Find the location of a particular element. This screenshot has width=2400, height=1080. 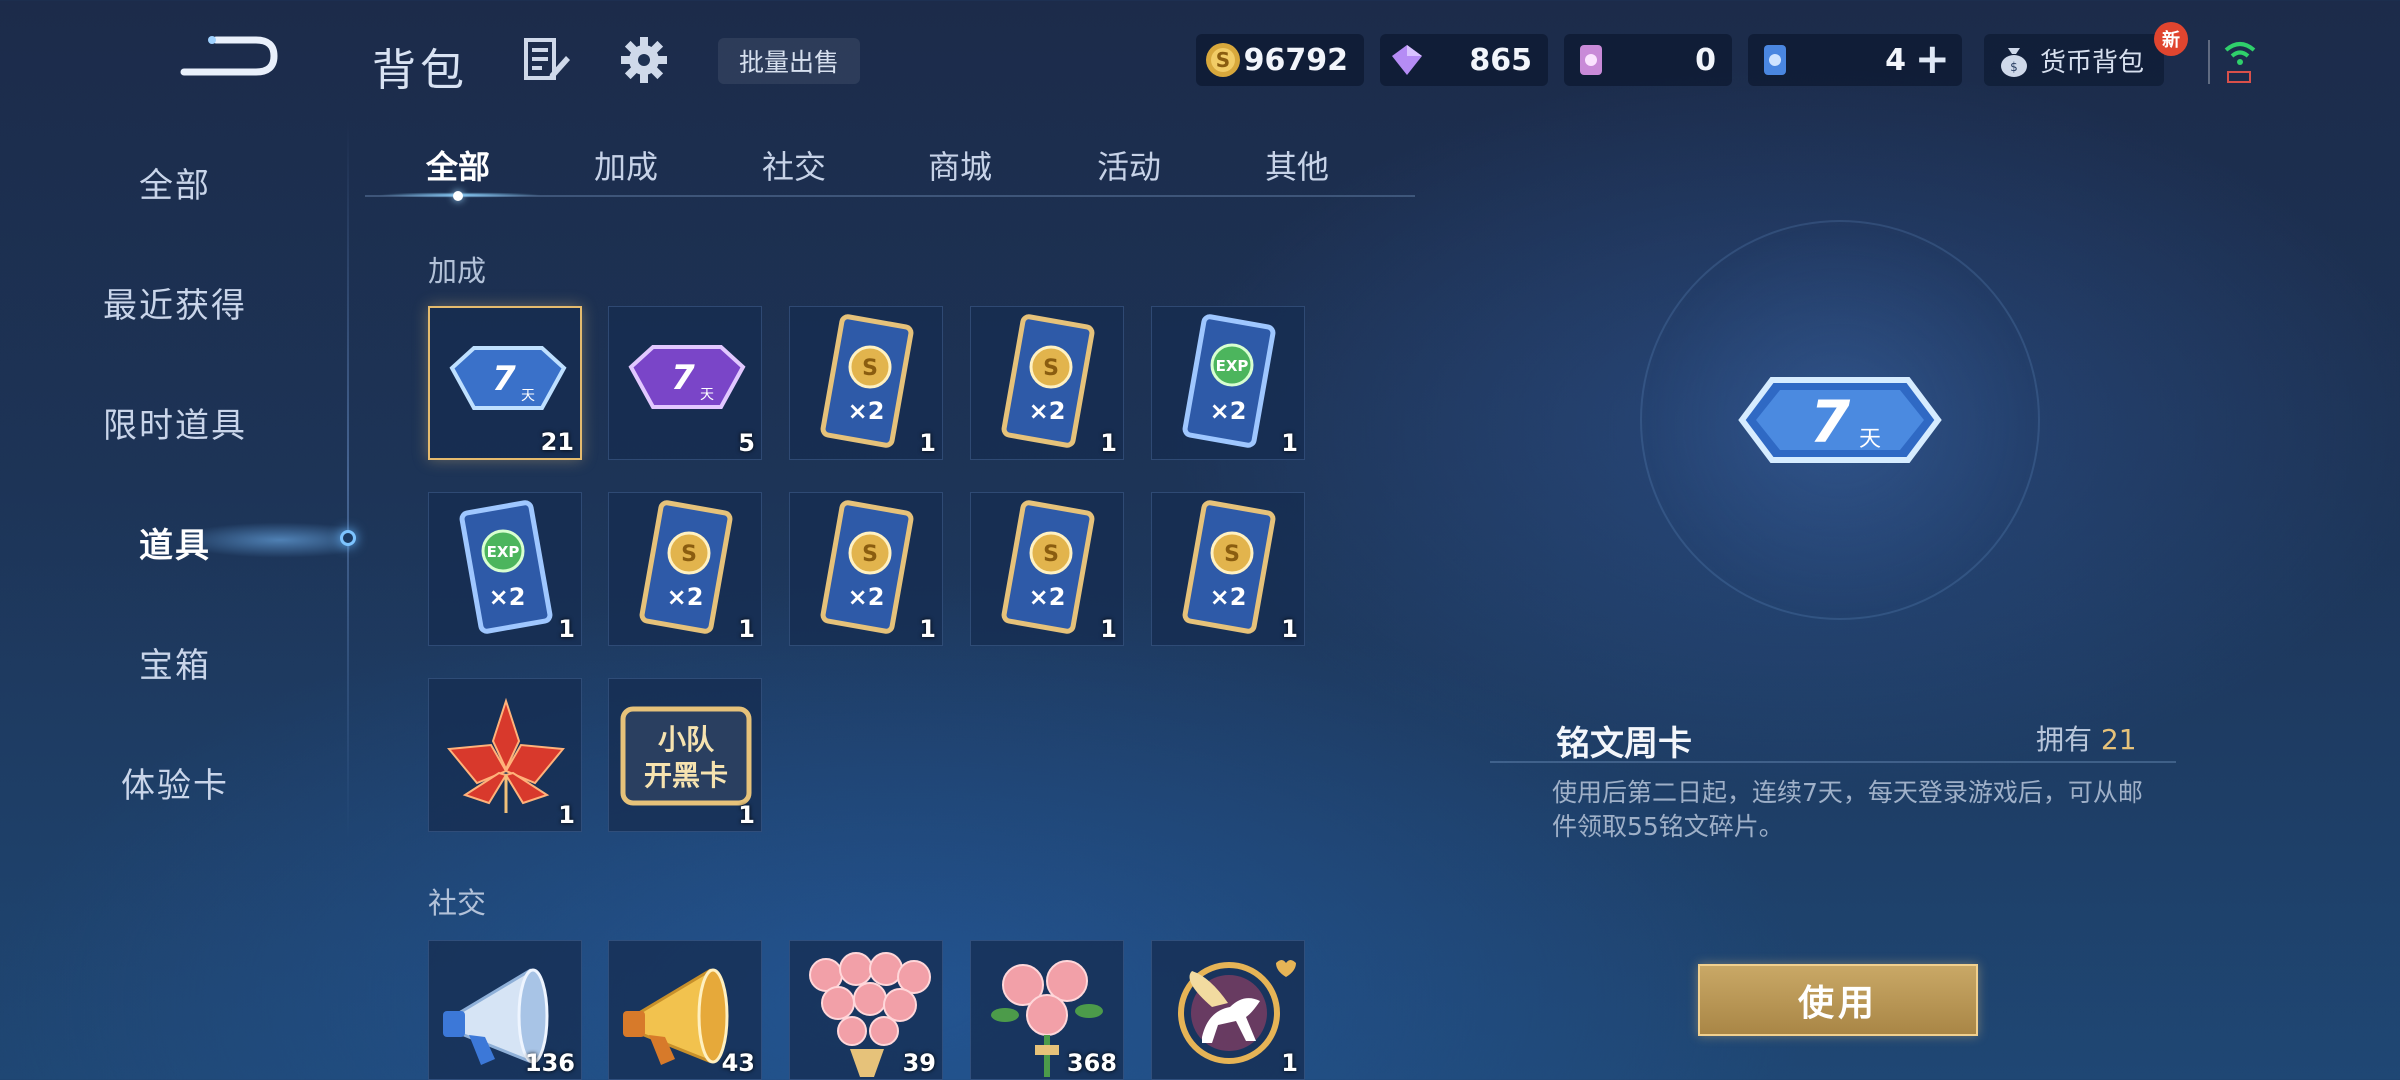

owned-label: 拥有 is located at coordinates (2064, 739).